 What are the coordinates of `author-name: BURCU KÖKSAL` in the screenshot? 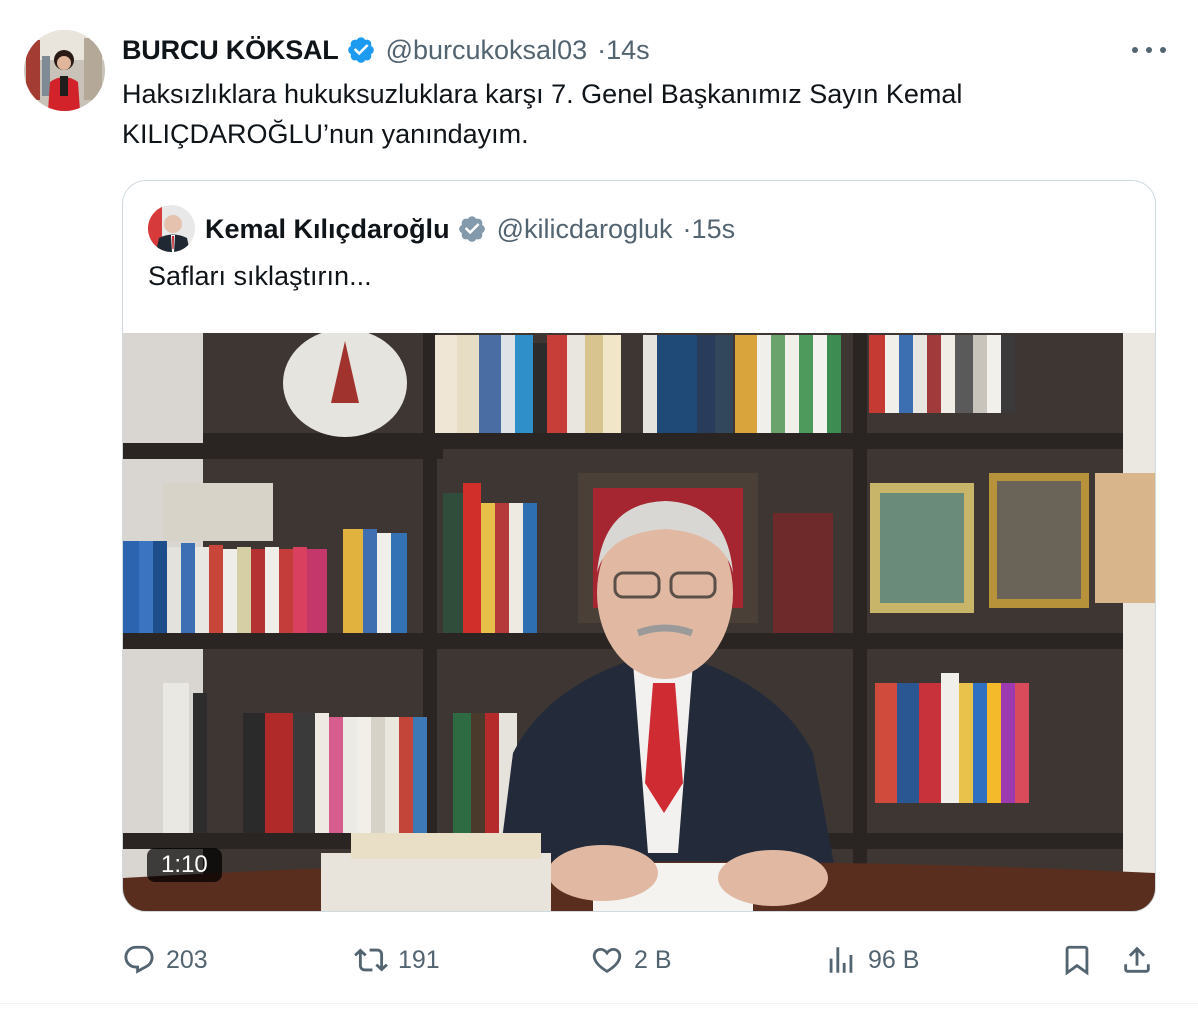 It's located at (230, 50).